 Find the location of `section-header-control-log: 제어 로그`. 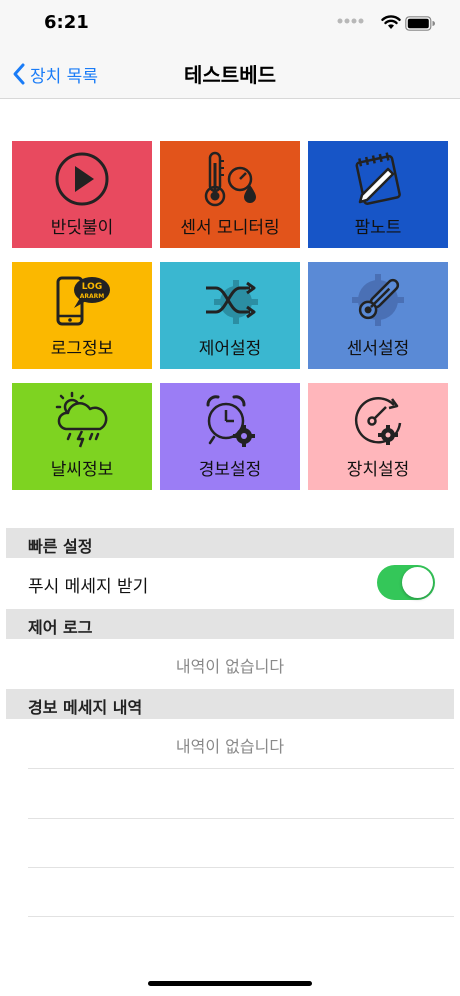

section-header-control-log: 제어 로그 is located at coordinates (230, 624).